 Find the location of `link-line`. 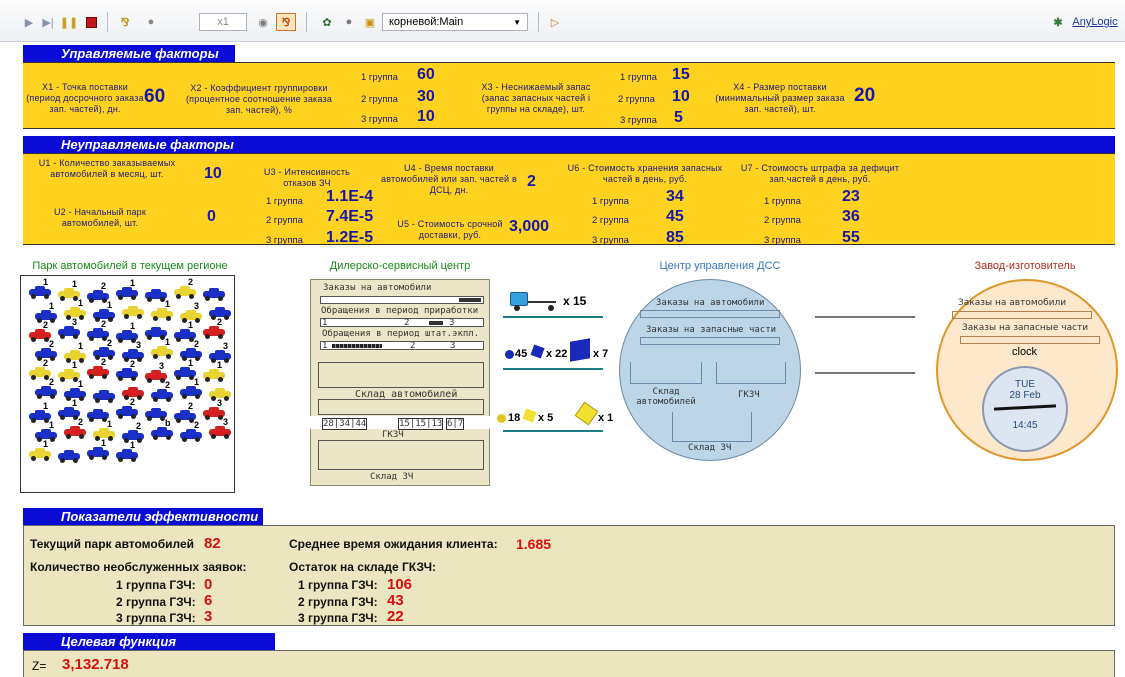

link-line is located at coordinates (865, 373).